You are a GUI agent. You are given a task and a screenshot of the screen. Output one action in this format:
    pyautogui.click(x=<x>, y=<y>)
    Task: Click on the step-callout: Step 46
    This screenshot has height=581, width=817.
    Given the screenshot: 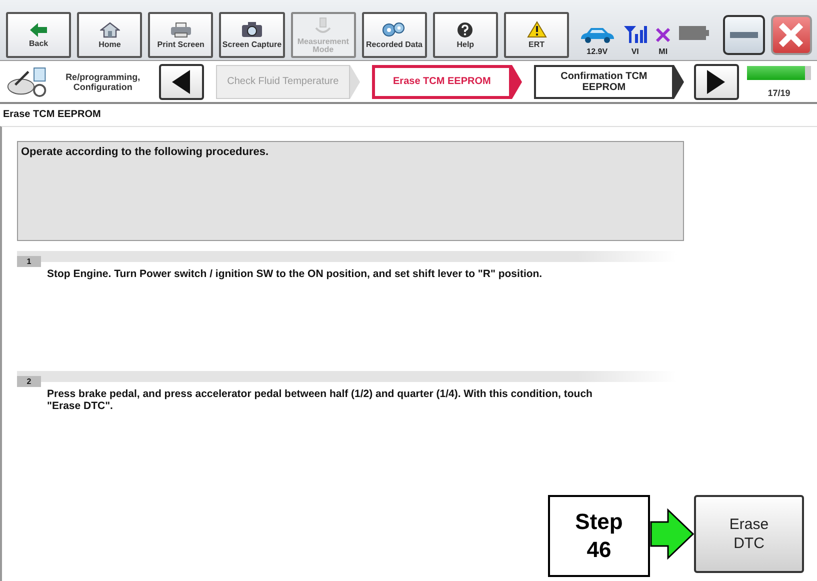 What is the action you would take?
    pyautogui.click(x=599, y=536)
    